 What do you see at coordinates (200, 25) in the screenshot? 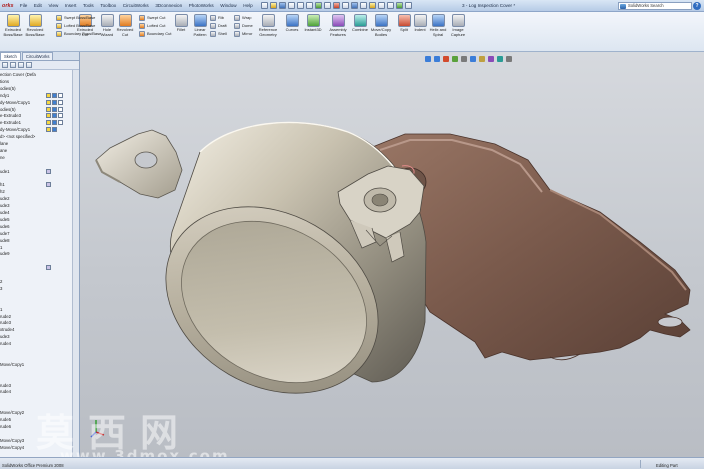
I see `ribbon-button-linear-pattern: Linear Pattern` at bounding box center [200, 25].